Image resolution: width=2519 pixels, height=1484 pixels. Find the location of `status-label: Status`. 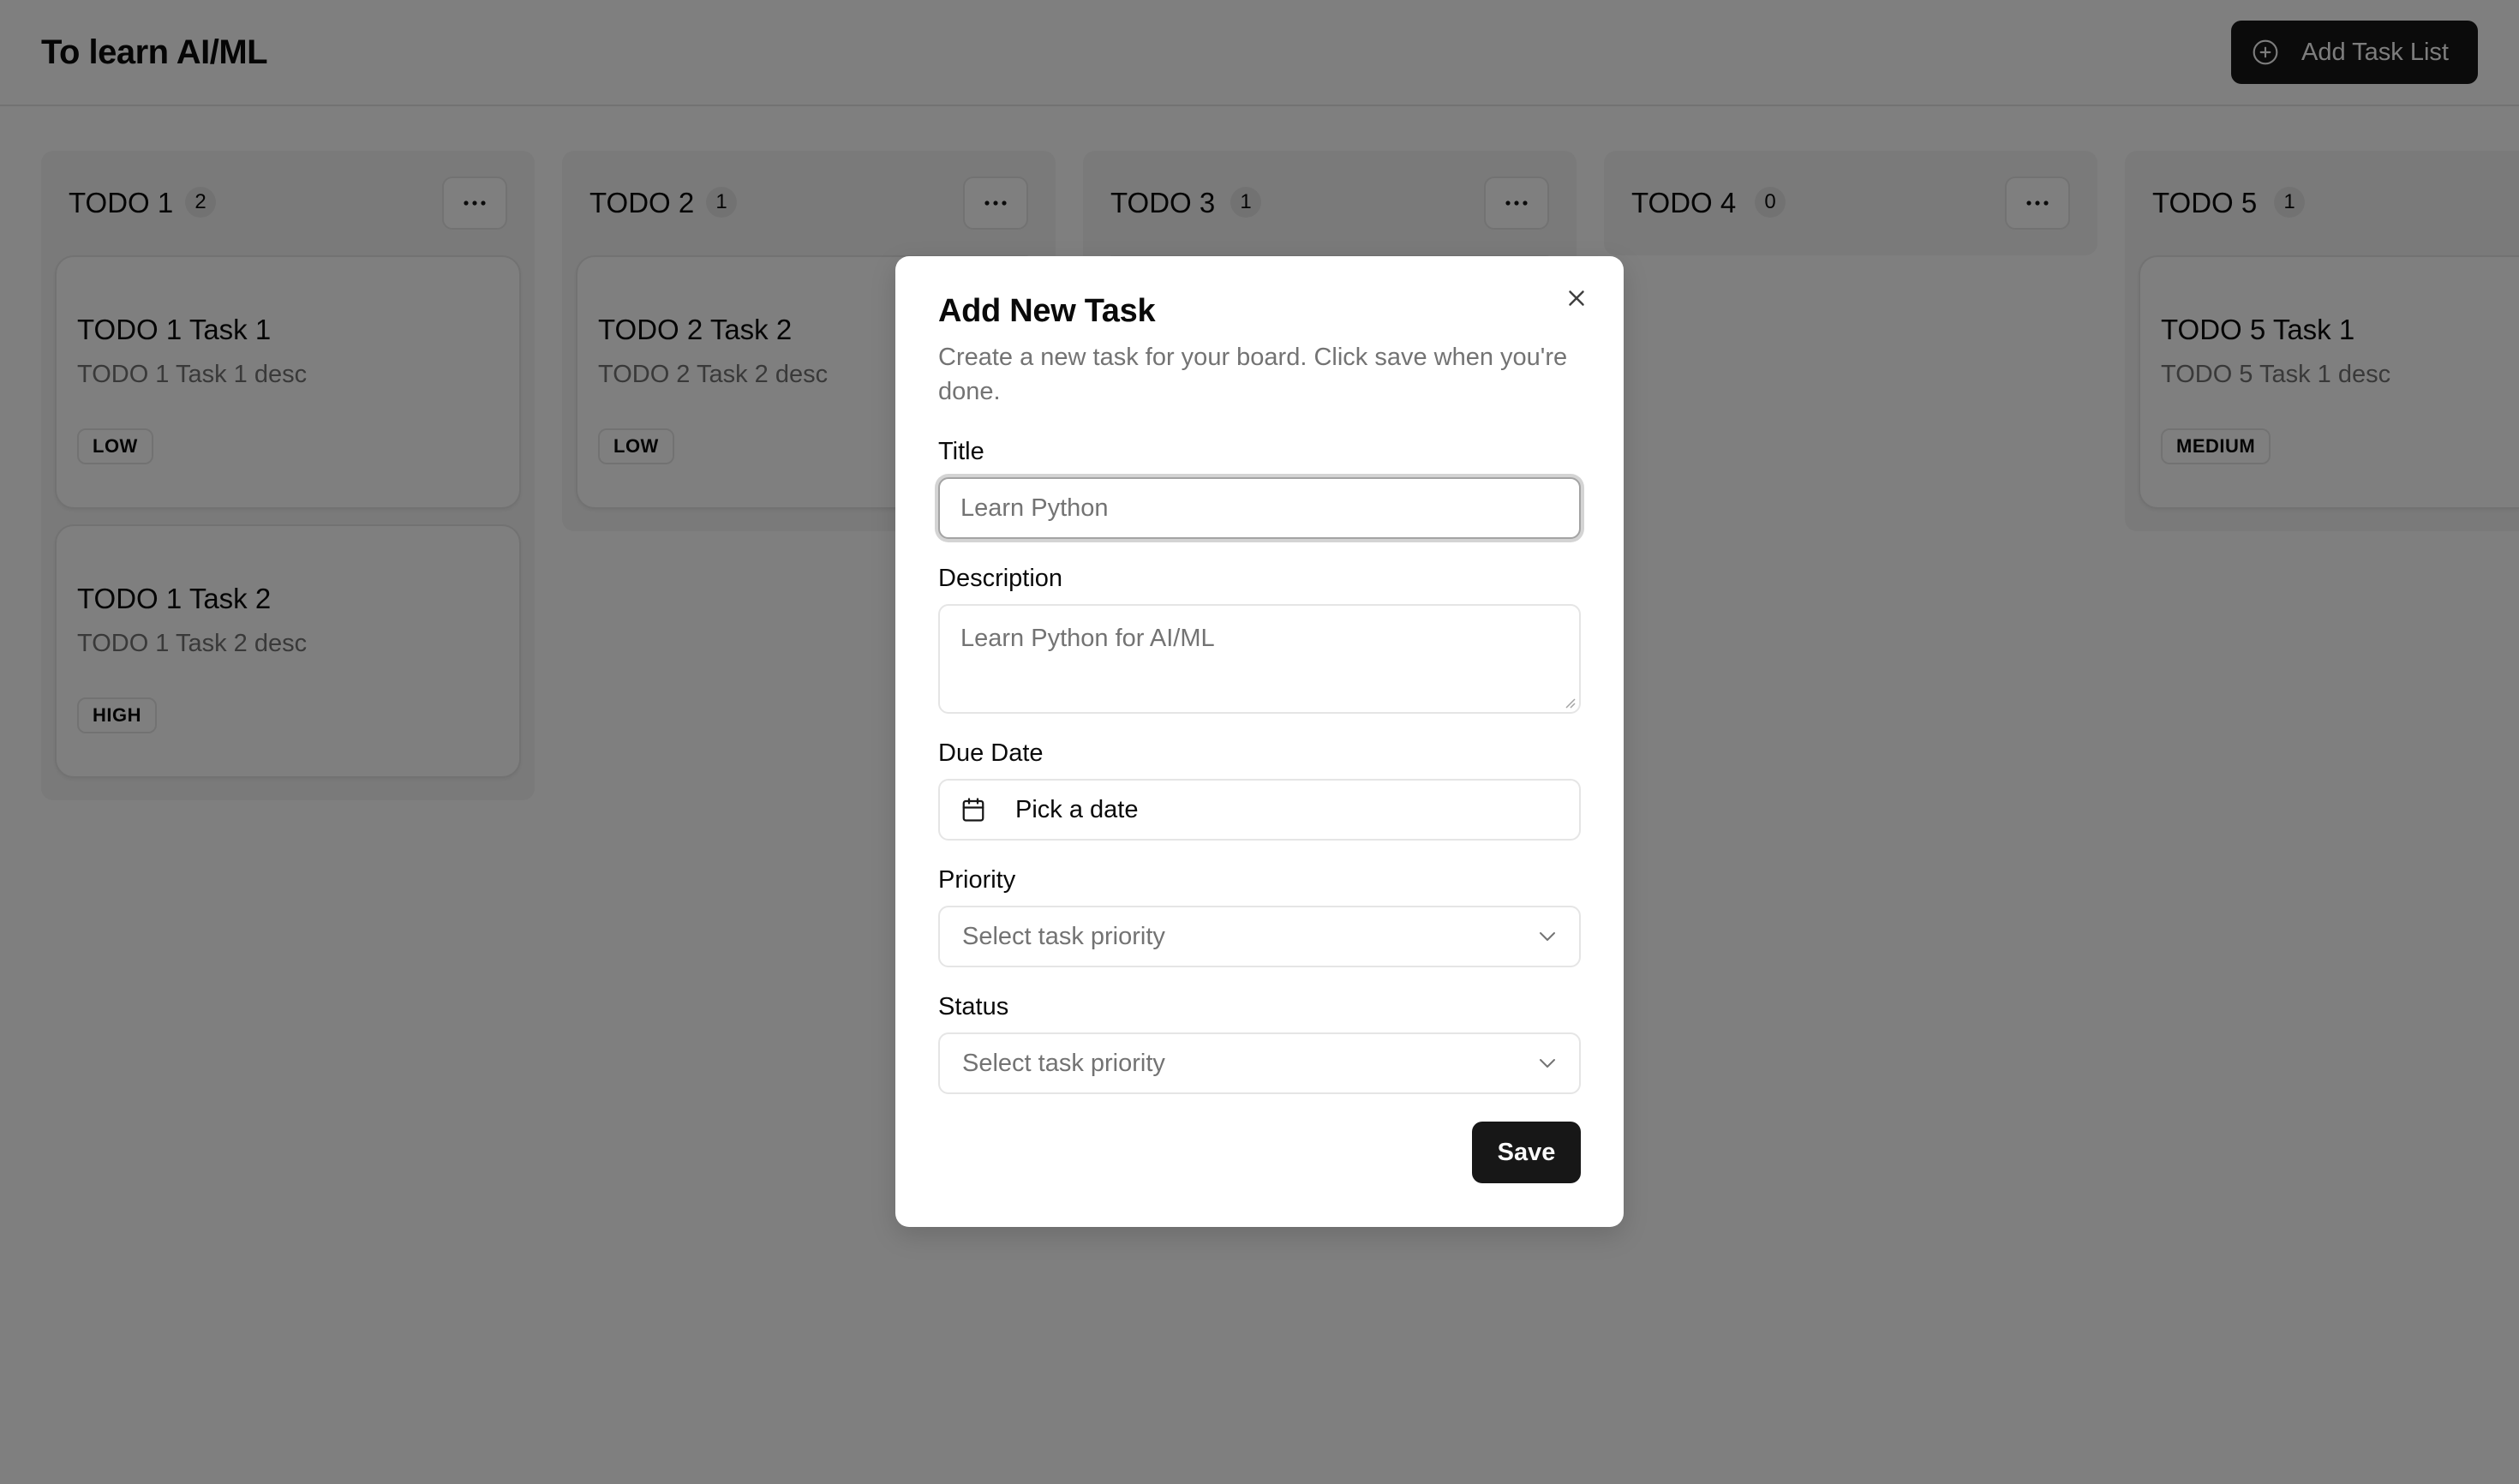

status-label: Status is located at coordinates (973, 1007).